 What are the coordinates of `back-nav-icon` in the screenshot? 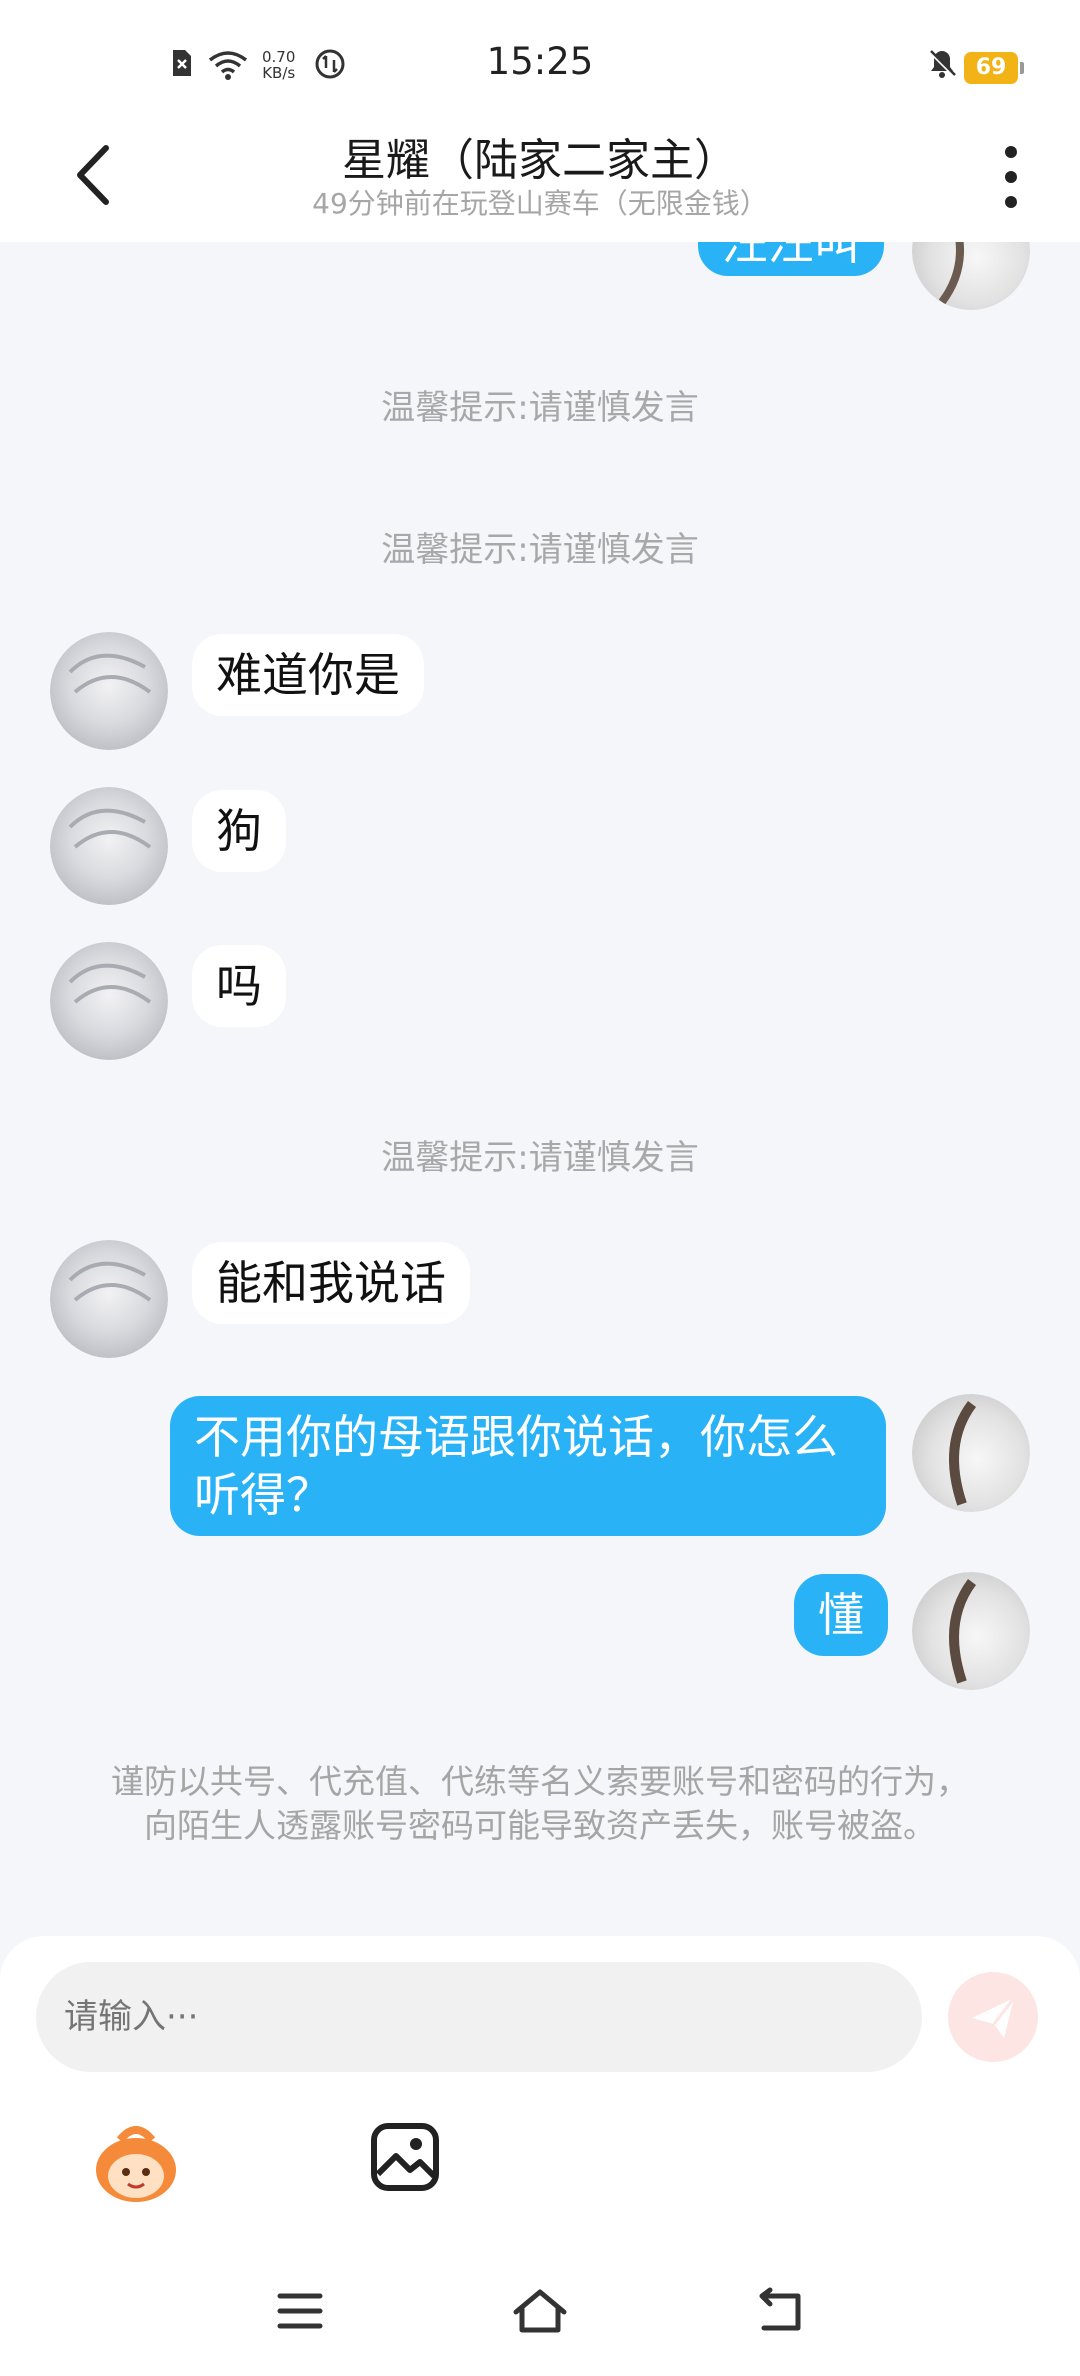 It's located at (780, 2311).